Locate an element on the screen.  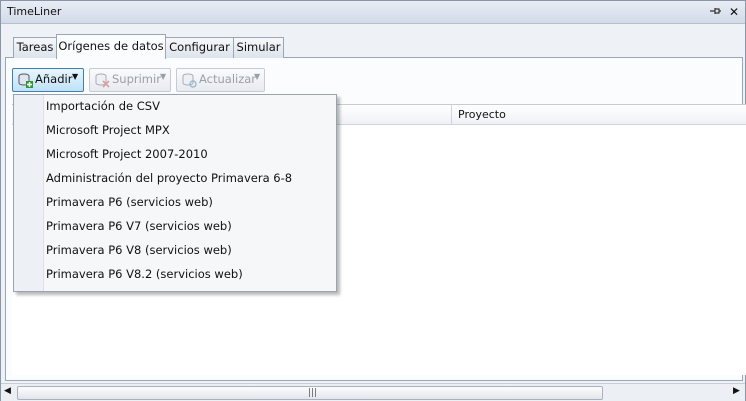
database-delete-icon is located at coordinates (102, 80).